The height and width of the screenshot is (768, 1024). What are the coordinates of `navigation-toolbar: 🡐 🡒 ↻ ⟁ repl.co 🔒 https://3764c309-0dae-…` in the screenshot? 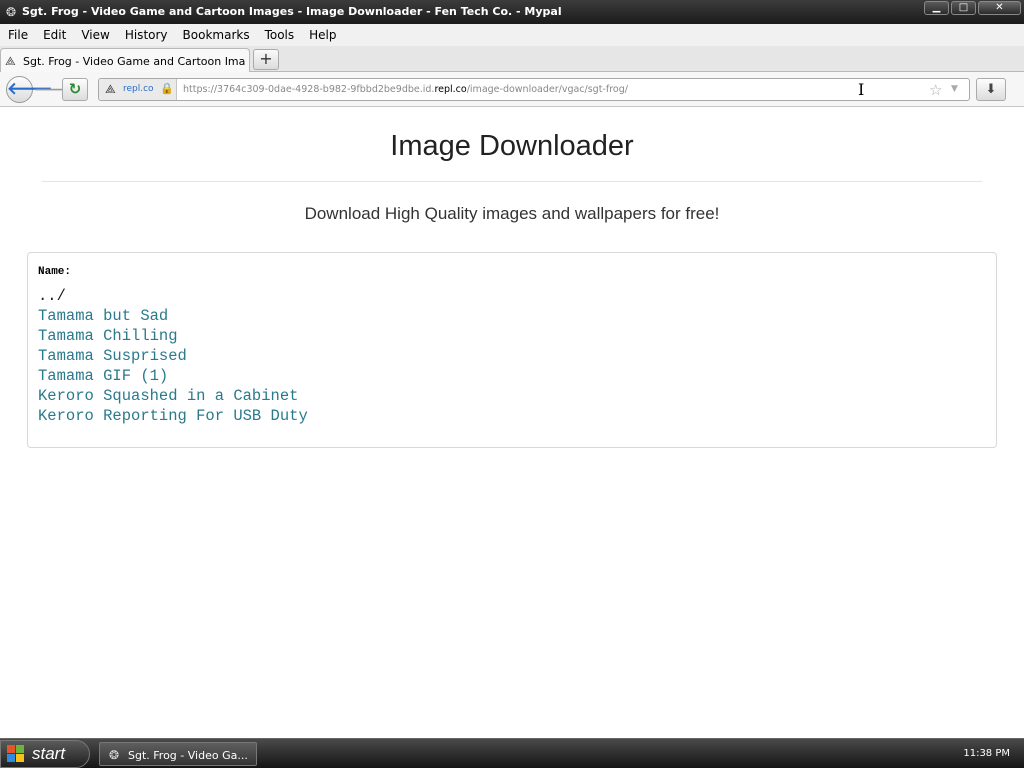 It's located at (512, 89).